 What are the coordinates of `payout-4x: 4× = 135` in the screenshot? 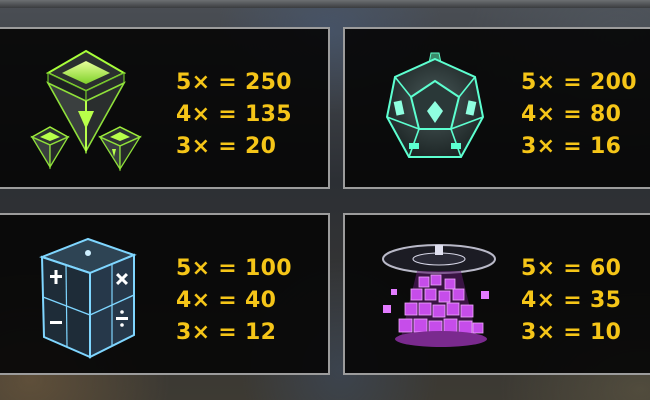 It's located at (234, 114).